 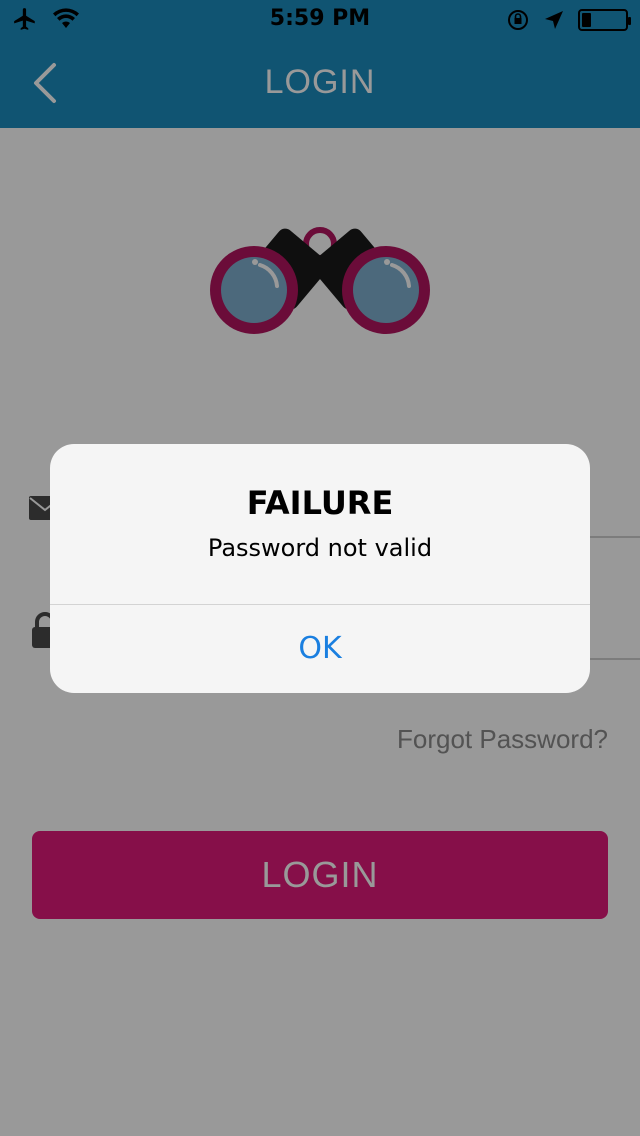 What do you see at coordinates (320, 548) in the screenshot?
I see `alert-message: Password not valid` at bounding box center [320, 548].